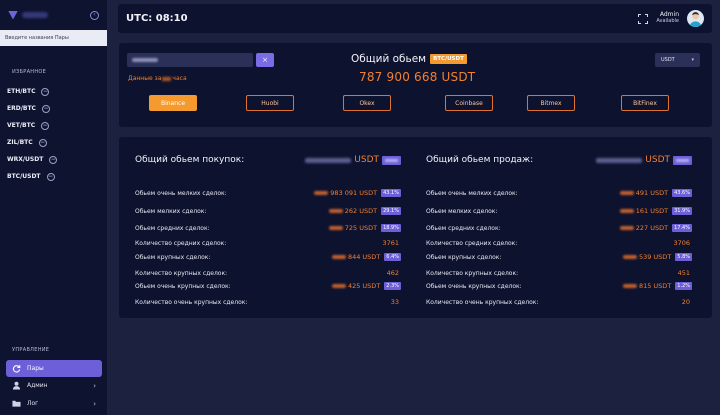  Describe the element at coordinates (361, 211) in the screenshot. I see `stat-value-text: 262 USDT` at that location.